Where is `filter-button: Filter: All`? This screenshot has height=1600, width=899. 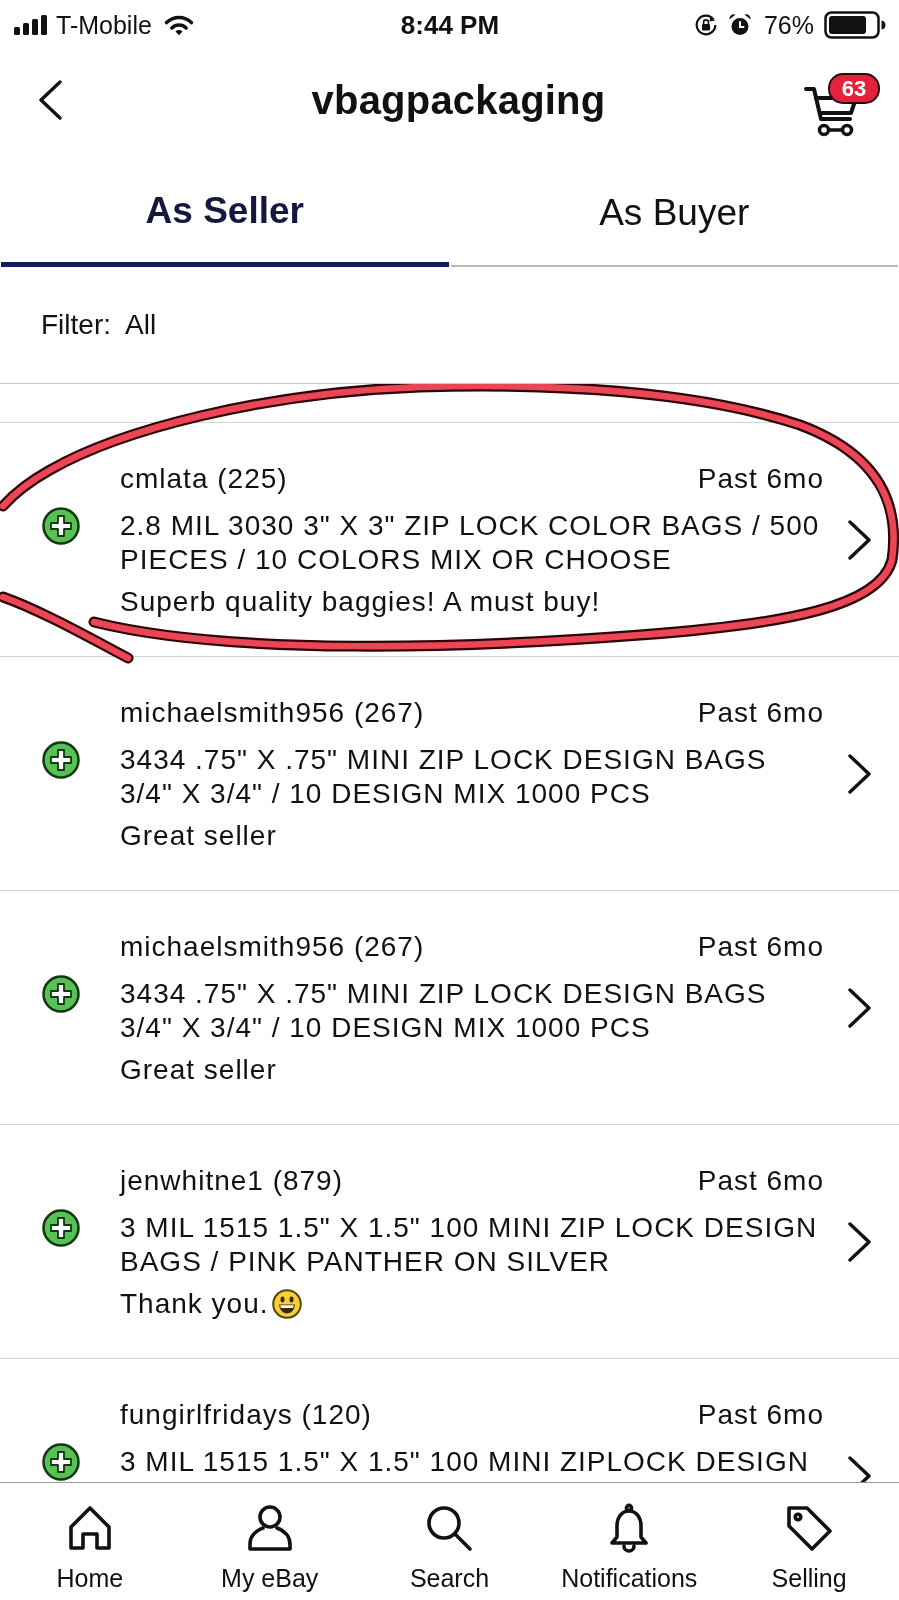
filter-button: Filter: All is located at coordinates (99, 325).